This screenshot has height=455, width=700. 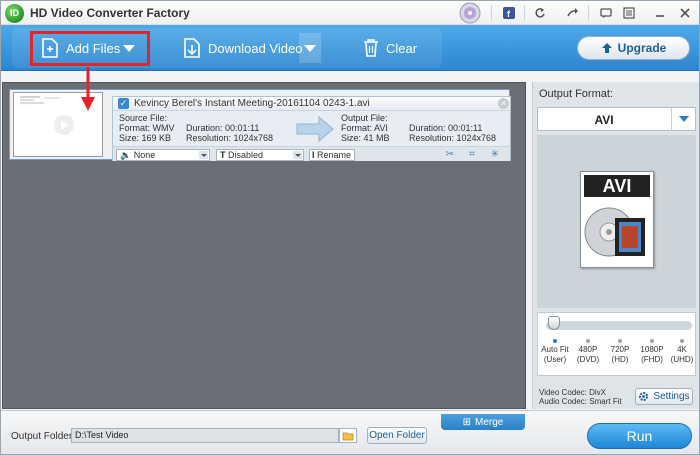 What do you see at coordinates (642, 48) in the screenshot?
I see `upgrade-label: Upgrade` at bounding box center [642, 48].